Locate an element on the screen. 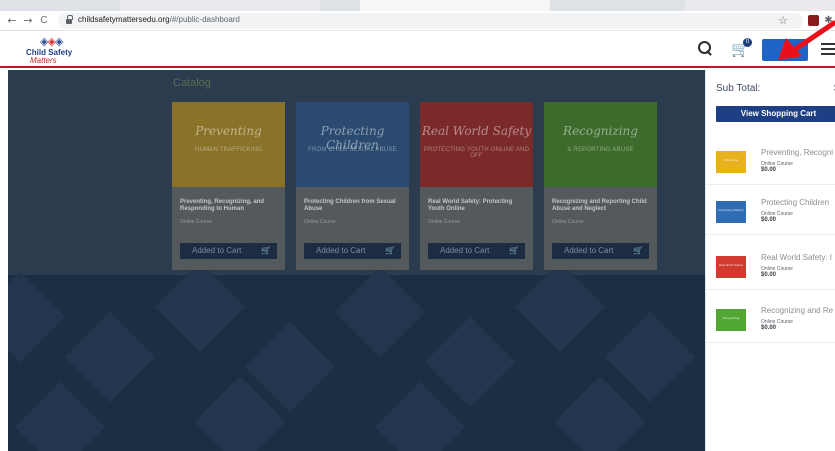 The image size is (835, 451). account-button is located at coordinates (785, 50).